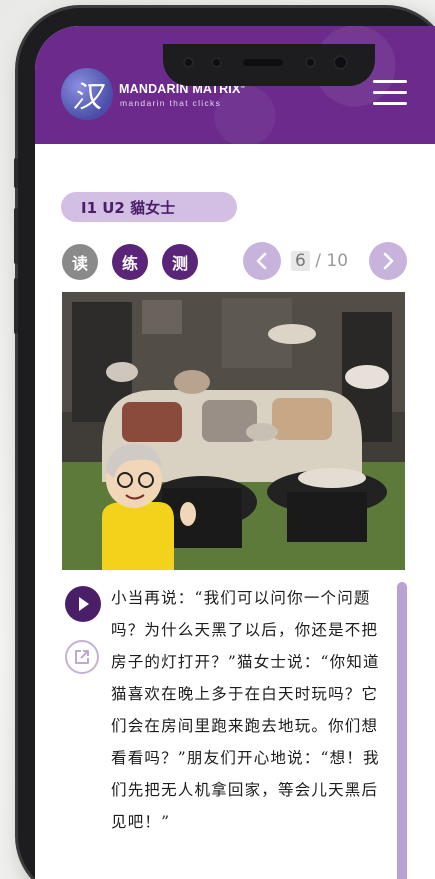 The width and height of the screenshot is (435, 879). I want to click on mode-test-label: 测, so click(179, 263).